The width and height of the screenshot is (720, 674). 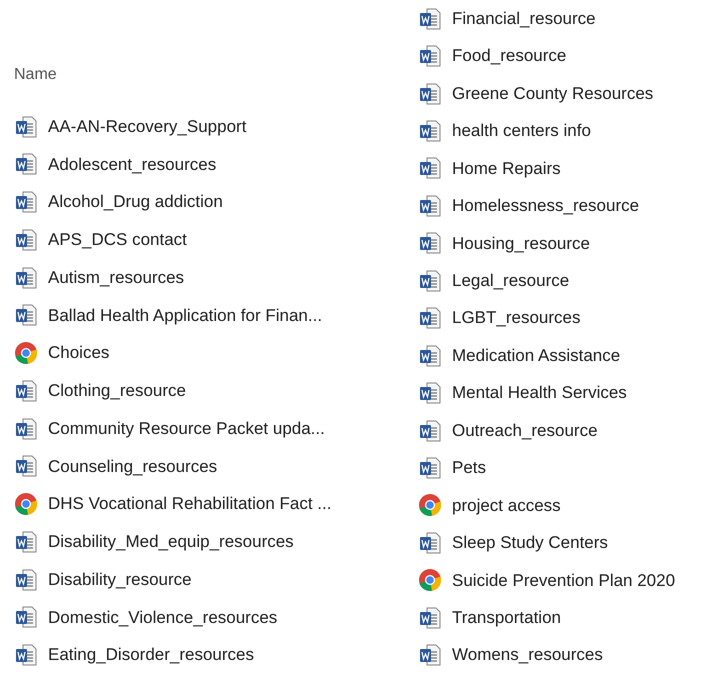 What do you see at coordinates (536, 355) in the screenshot?
I see `file-name: Medication Assistance` at bounding box center [536, 355].